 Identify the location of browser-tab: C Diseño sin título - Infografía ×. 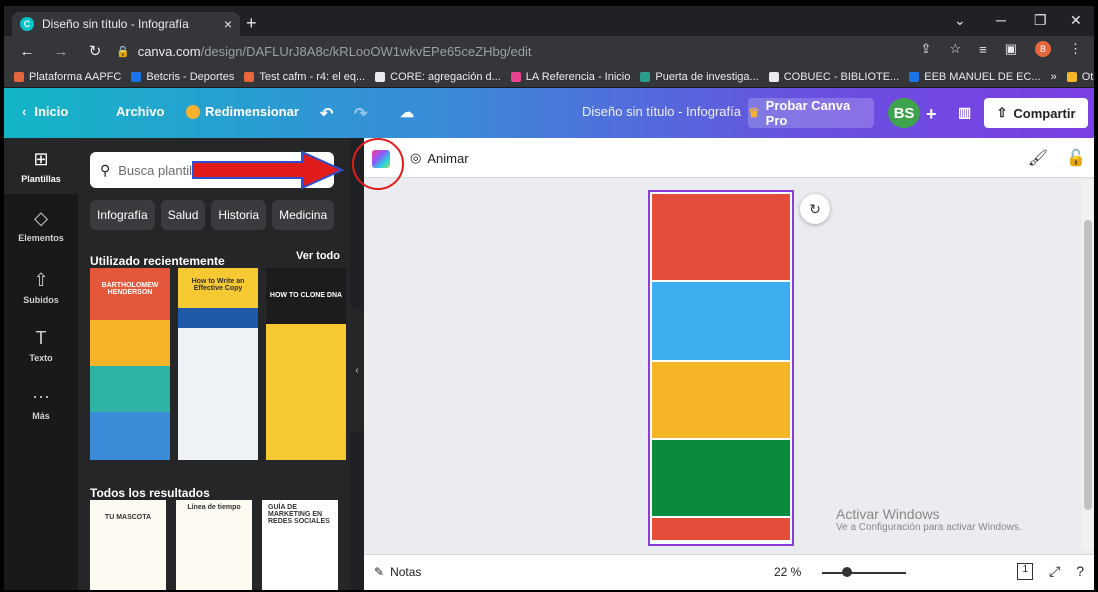
(126, 24).